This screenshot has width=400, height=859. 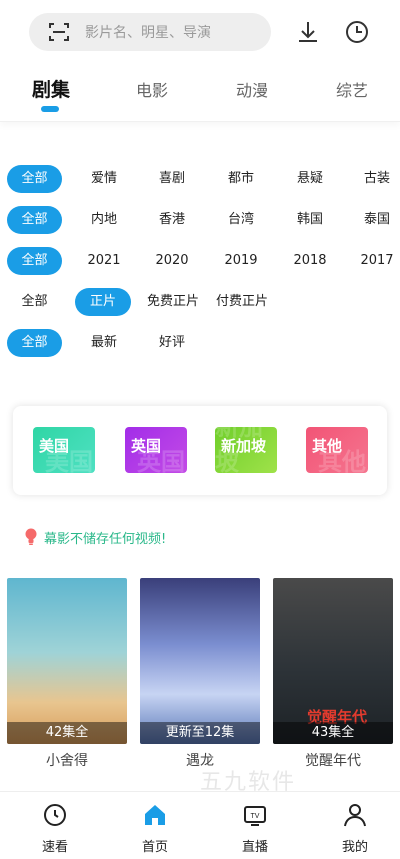 I want to click on filter-chip: 2021, so click(x=104, y=261).